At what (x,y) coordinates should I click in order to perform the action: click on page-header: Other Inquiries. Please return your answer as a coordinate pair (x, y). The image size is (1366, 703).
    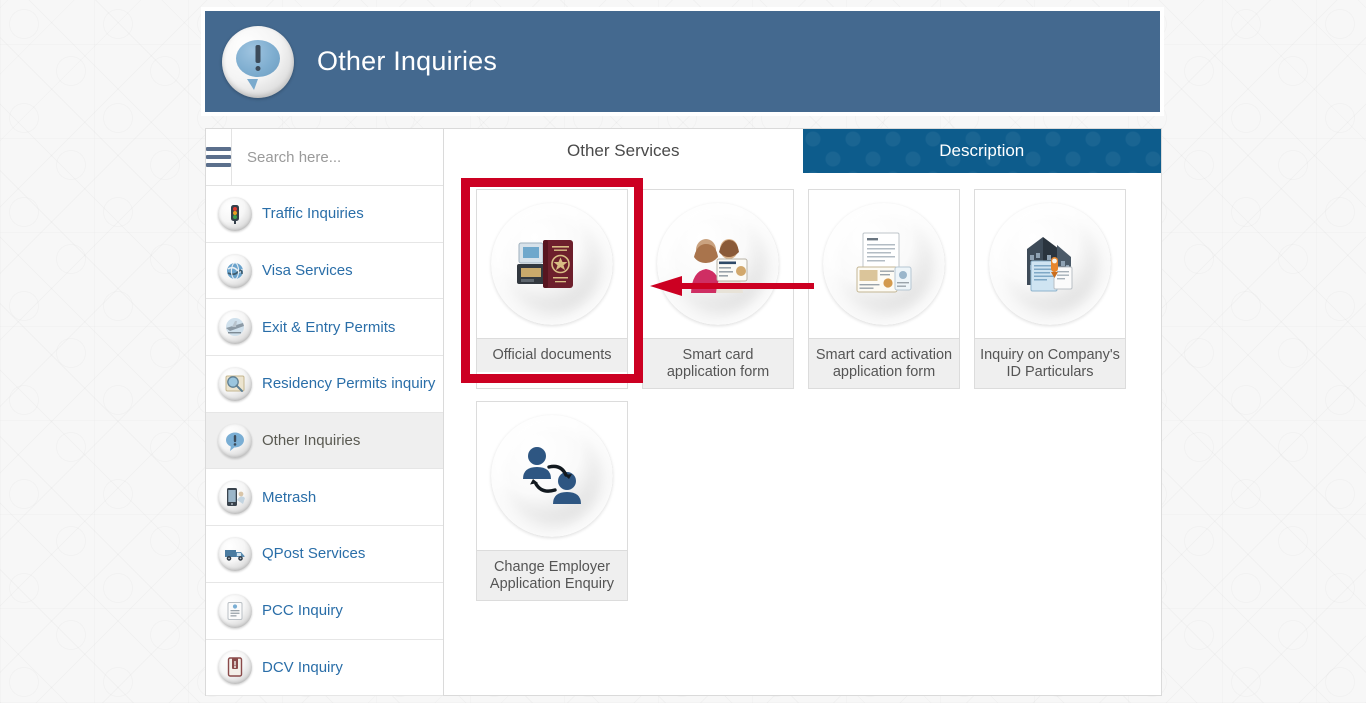
    Looking at the image, I should click on (682, 61).